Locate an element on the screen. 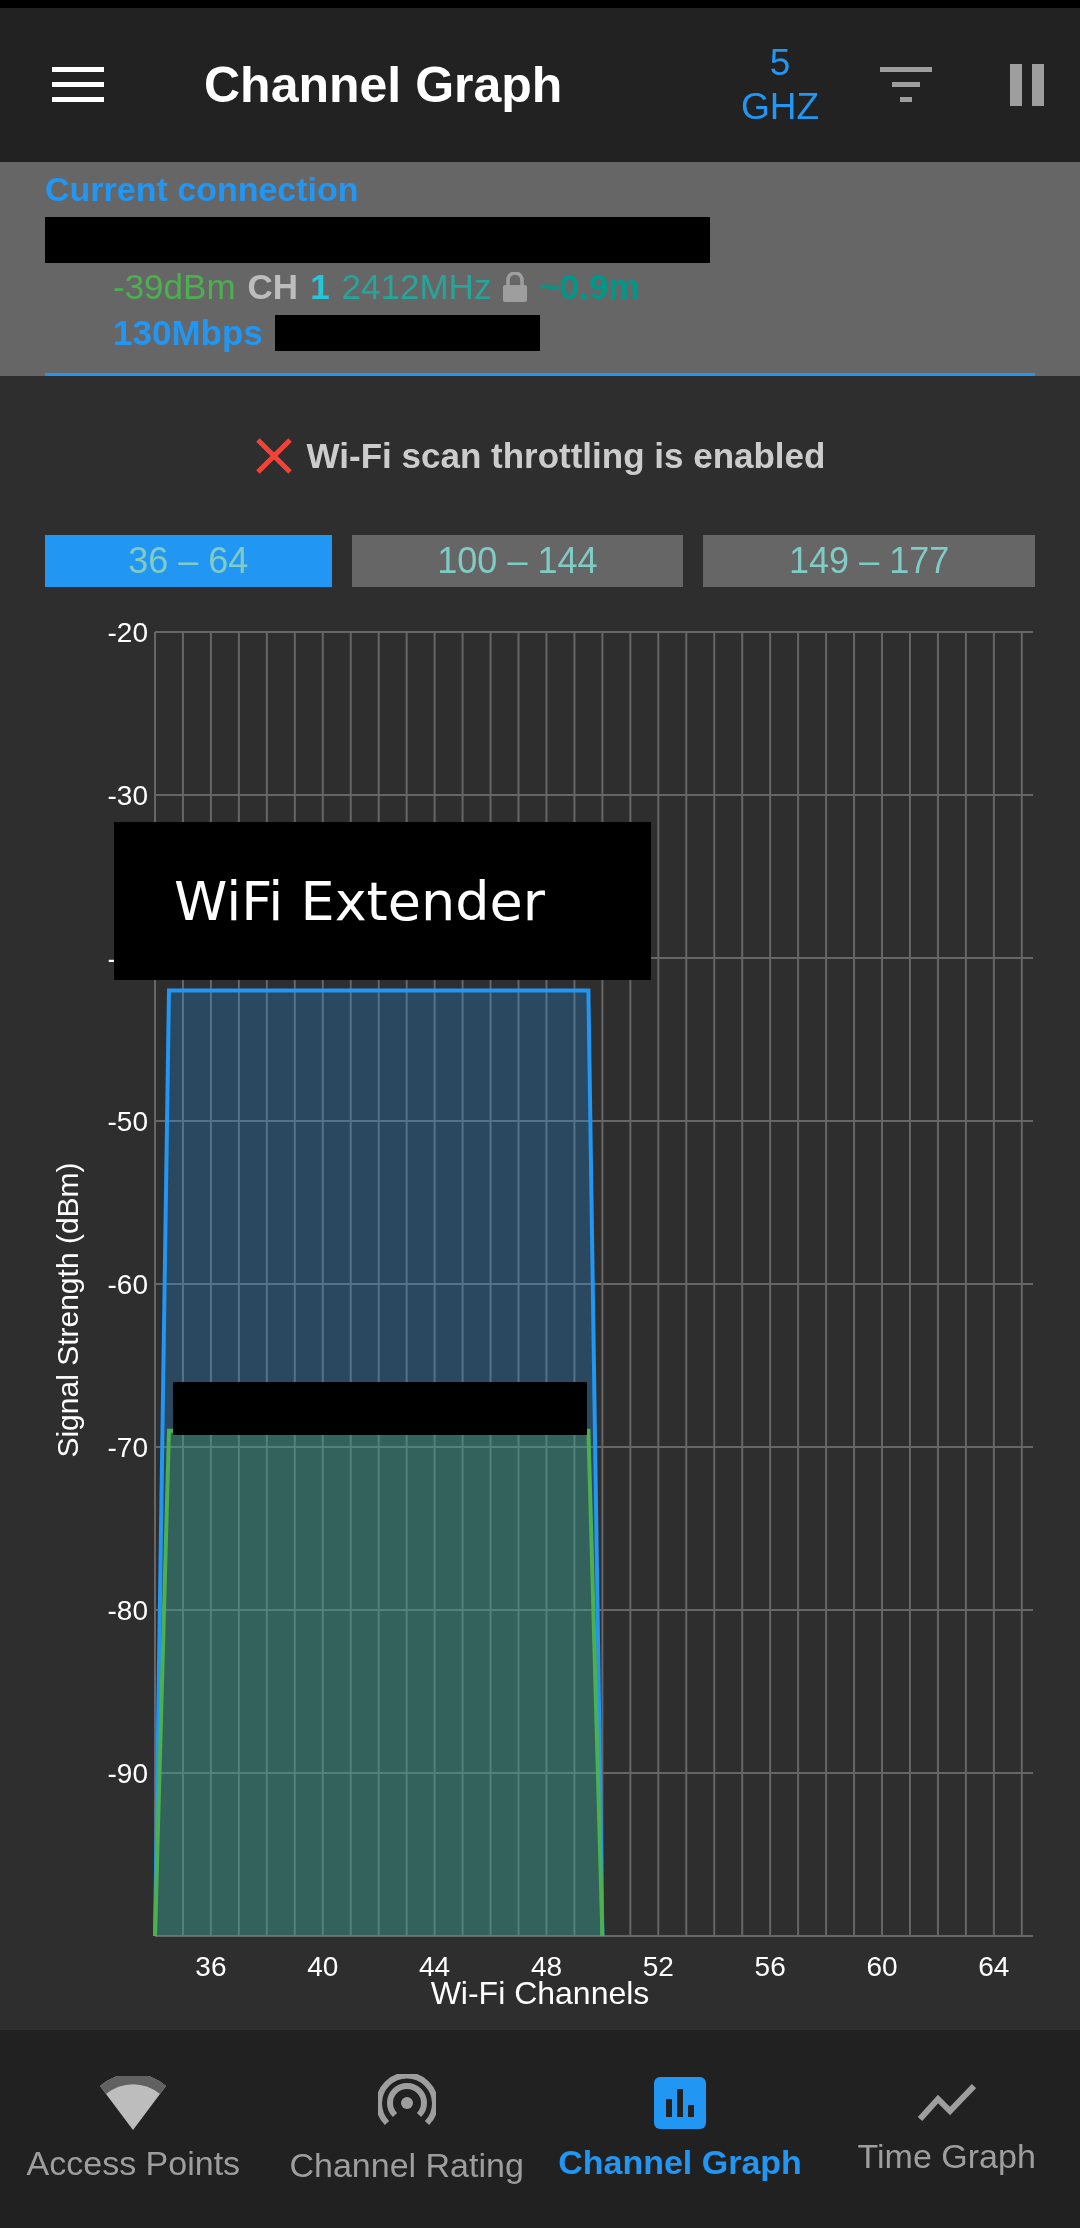 The width and height of the screenshot is (1080, 2228). close-icon is located at coordinates (273, 455).